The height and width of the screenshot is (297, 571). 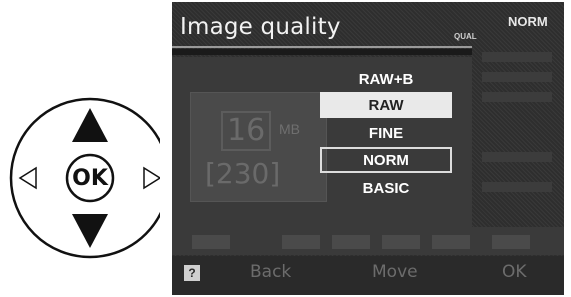 I want to click on file-size-unit: MB, so click(x=289, y=129).